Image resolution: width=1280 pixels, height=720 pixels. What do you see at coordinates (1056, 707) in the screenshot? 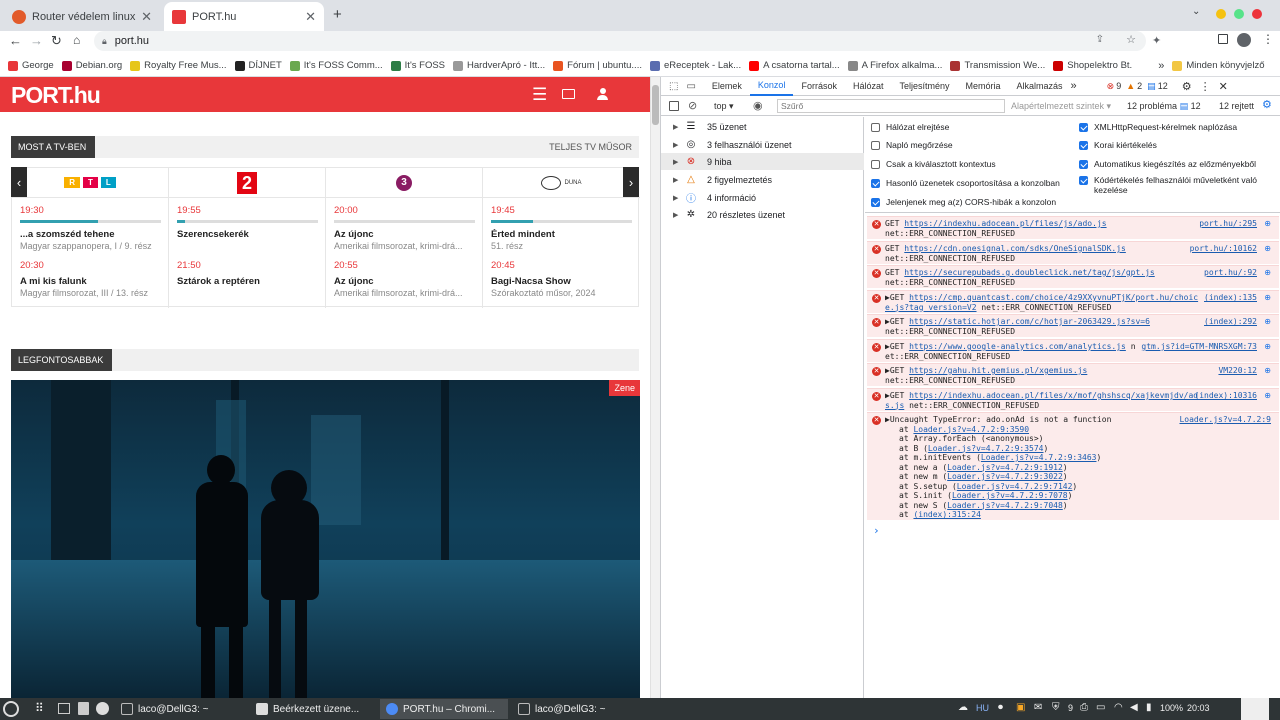
I see `shield-icon: ⛨` at bounding box center [1056, 707].